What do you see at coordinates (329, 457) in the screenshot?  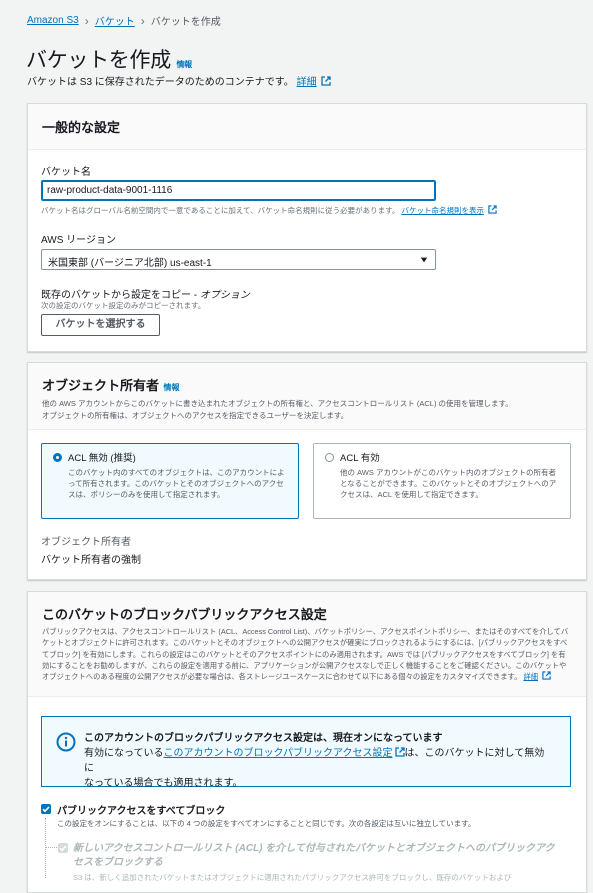 I see `radio-unselected` at bounding box center [329, 457].